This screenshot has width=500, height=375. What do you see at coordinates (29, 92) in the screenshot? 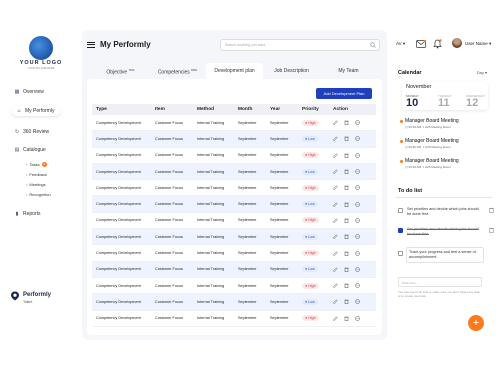
I see `sidebar-item-overview: ▦ Overview` at bounding box center [29, 92].